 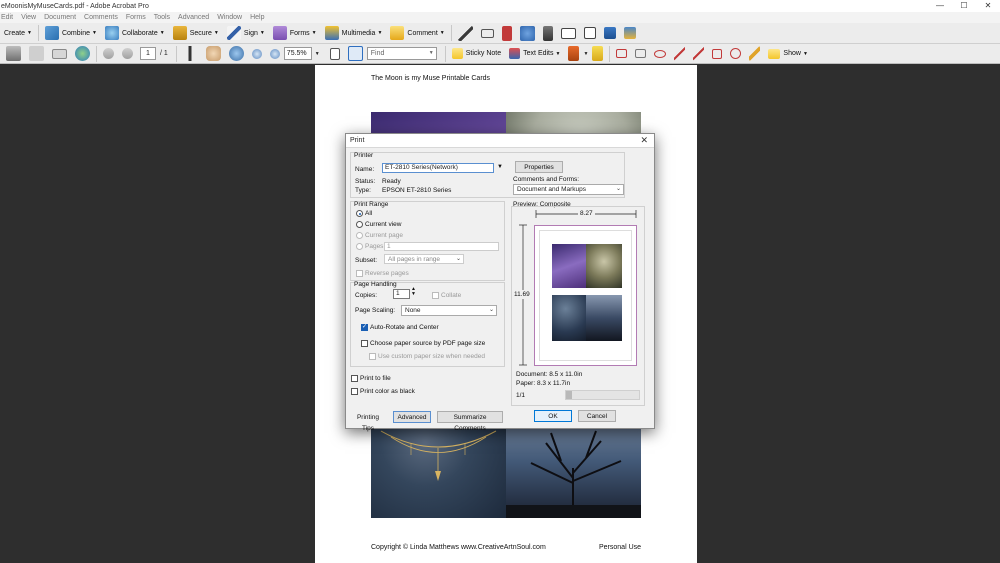 What do you see at coordinates (574, 53) in the screenshot?
I see `stamp-icon` at bounding box center [574, 53].